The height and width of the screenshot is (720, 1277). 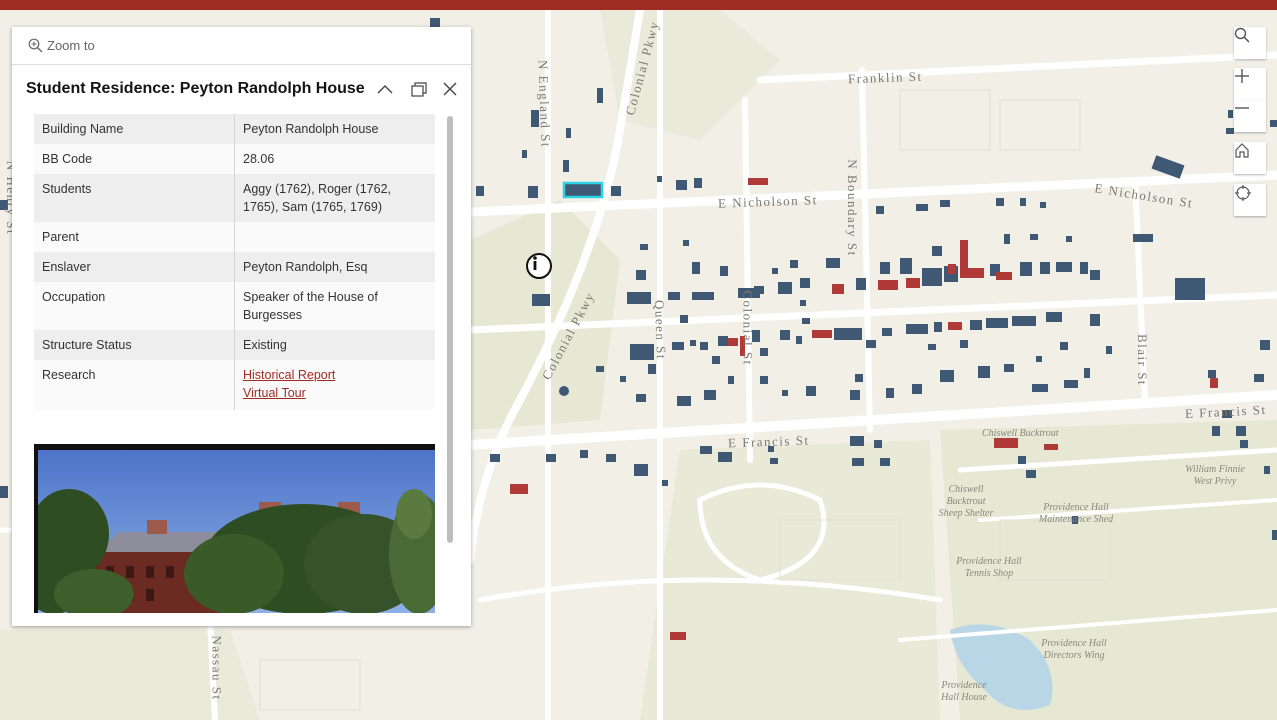 What do you see at coordinates (966, 501) in the screenshot?
I see `poi-label: Chiswell Bucktrout Sheep Shelter` at bounding box center [966, 501].